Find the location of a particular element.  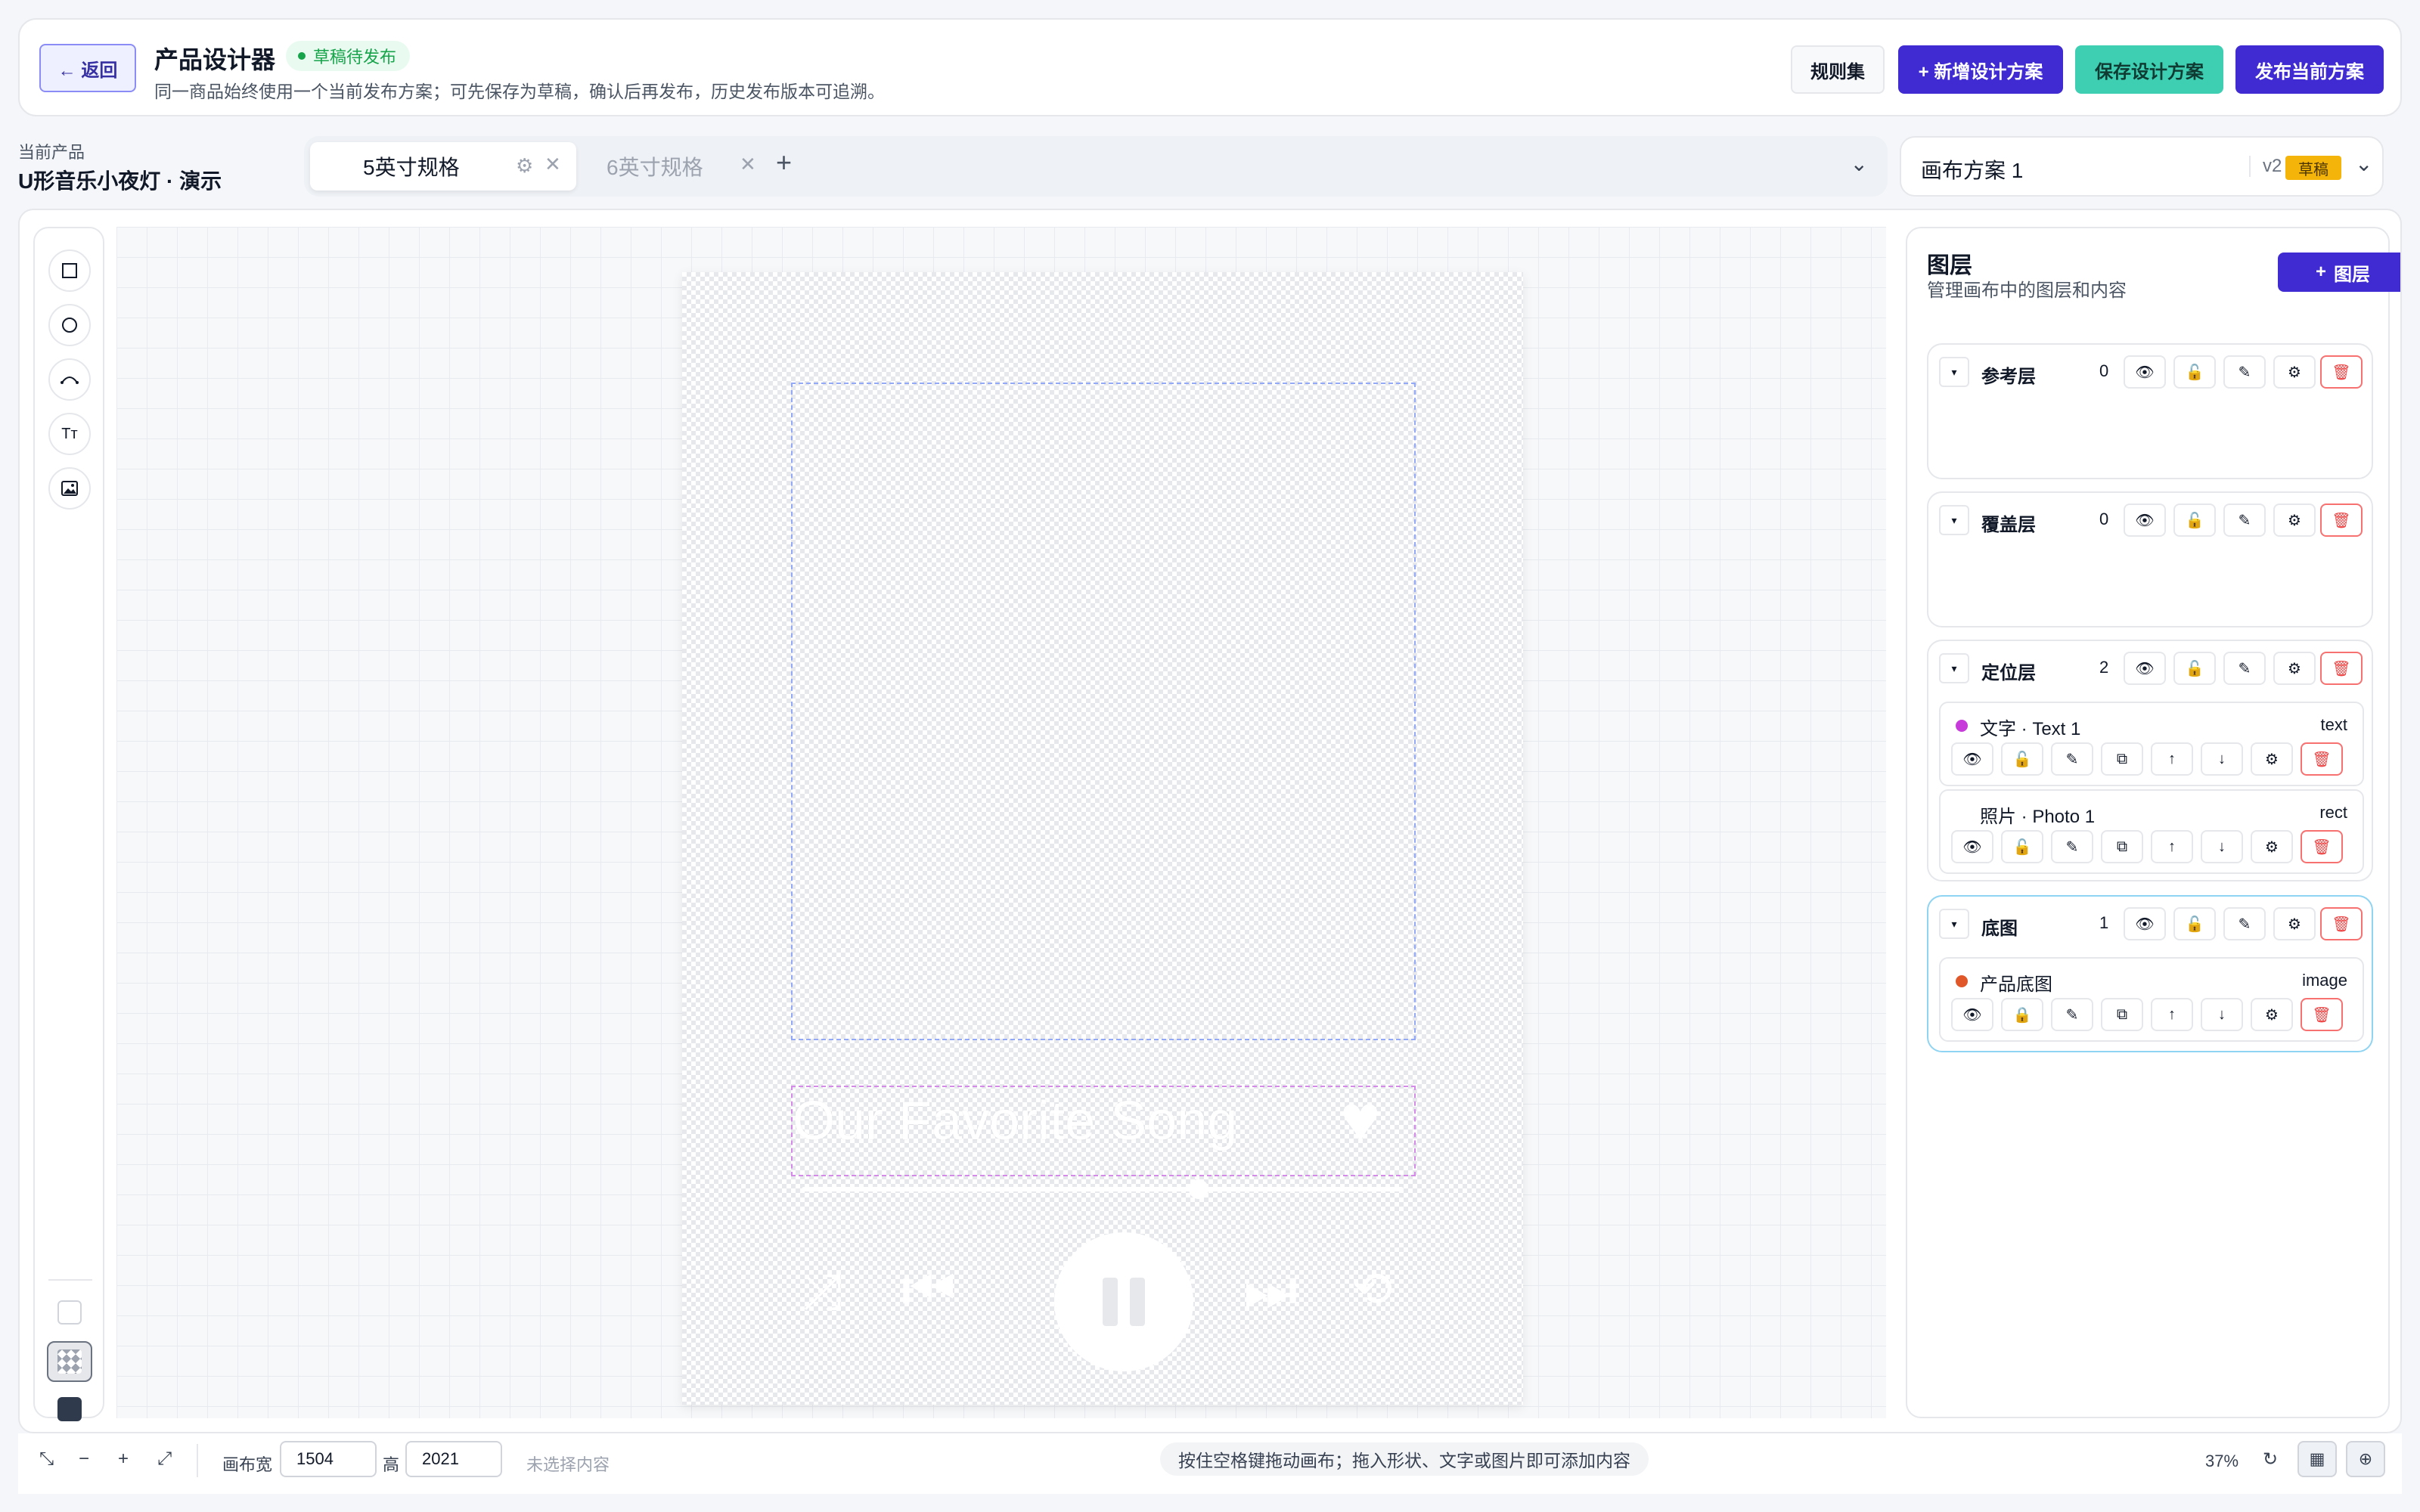

layer-item: 照片 · Photo 1 rect 👁 🔓 ✎ ⧉ ↑ ↓ ⚙ 🗑 is located at coordinates (2151, 832).